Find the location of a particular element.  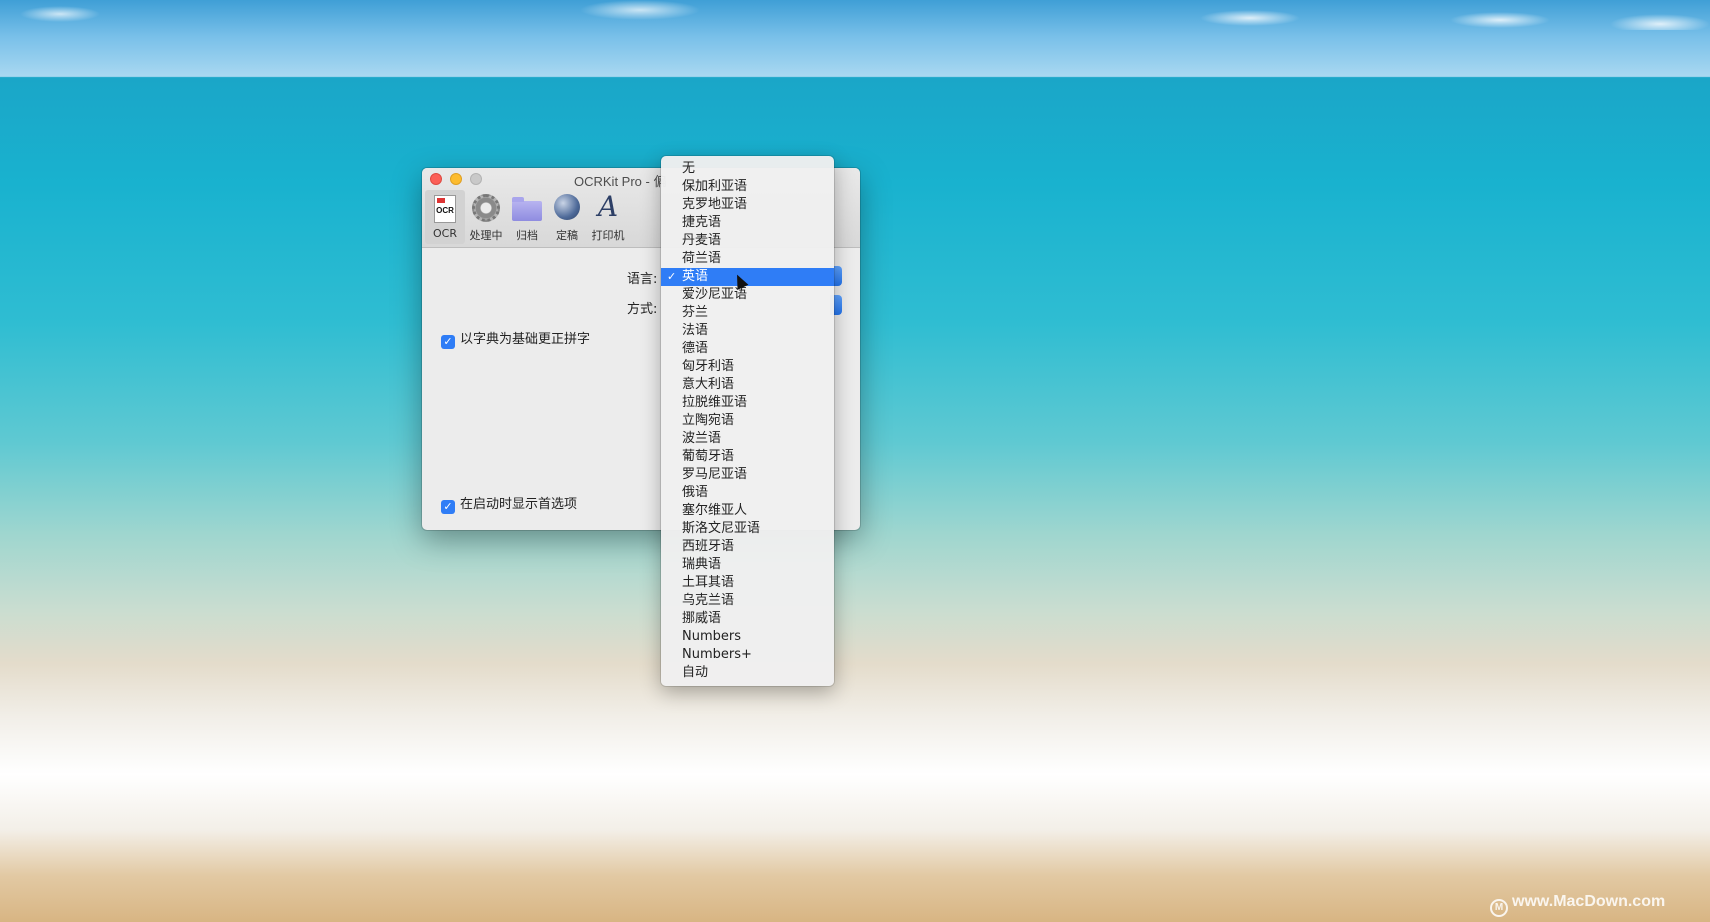

language-menu-item: 土耳其语 is located at coordinates (747, 583).